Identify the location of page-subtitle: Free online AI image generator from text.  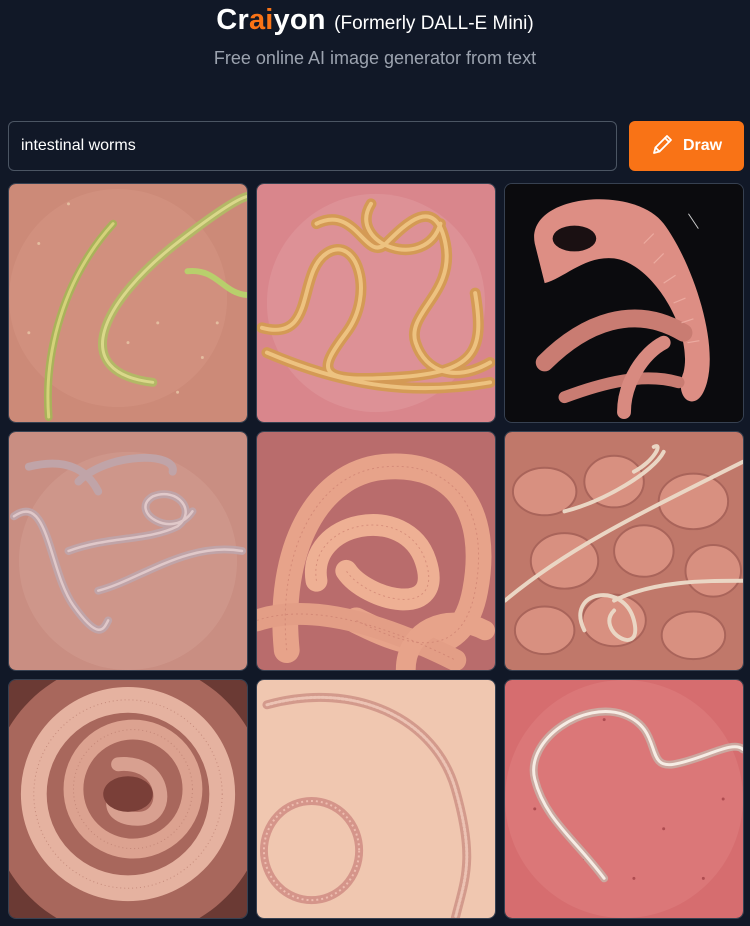
(375, 58).